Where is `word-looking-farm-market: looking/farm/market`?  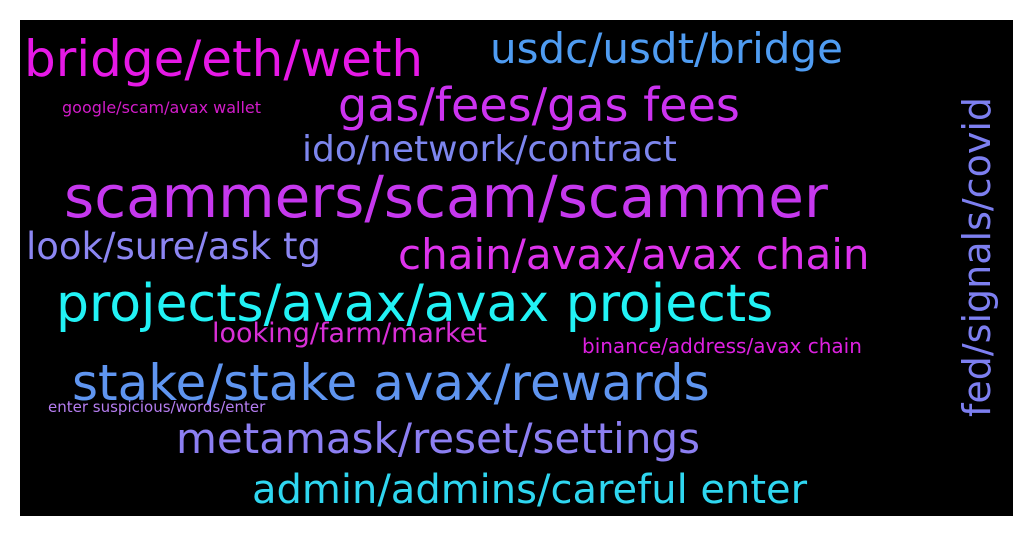 word-looking-farm-market: looking/farm/market is located at coordinates (349, 333).